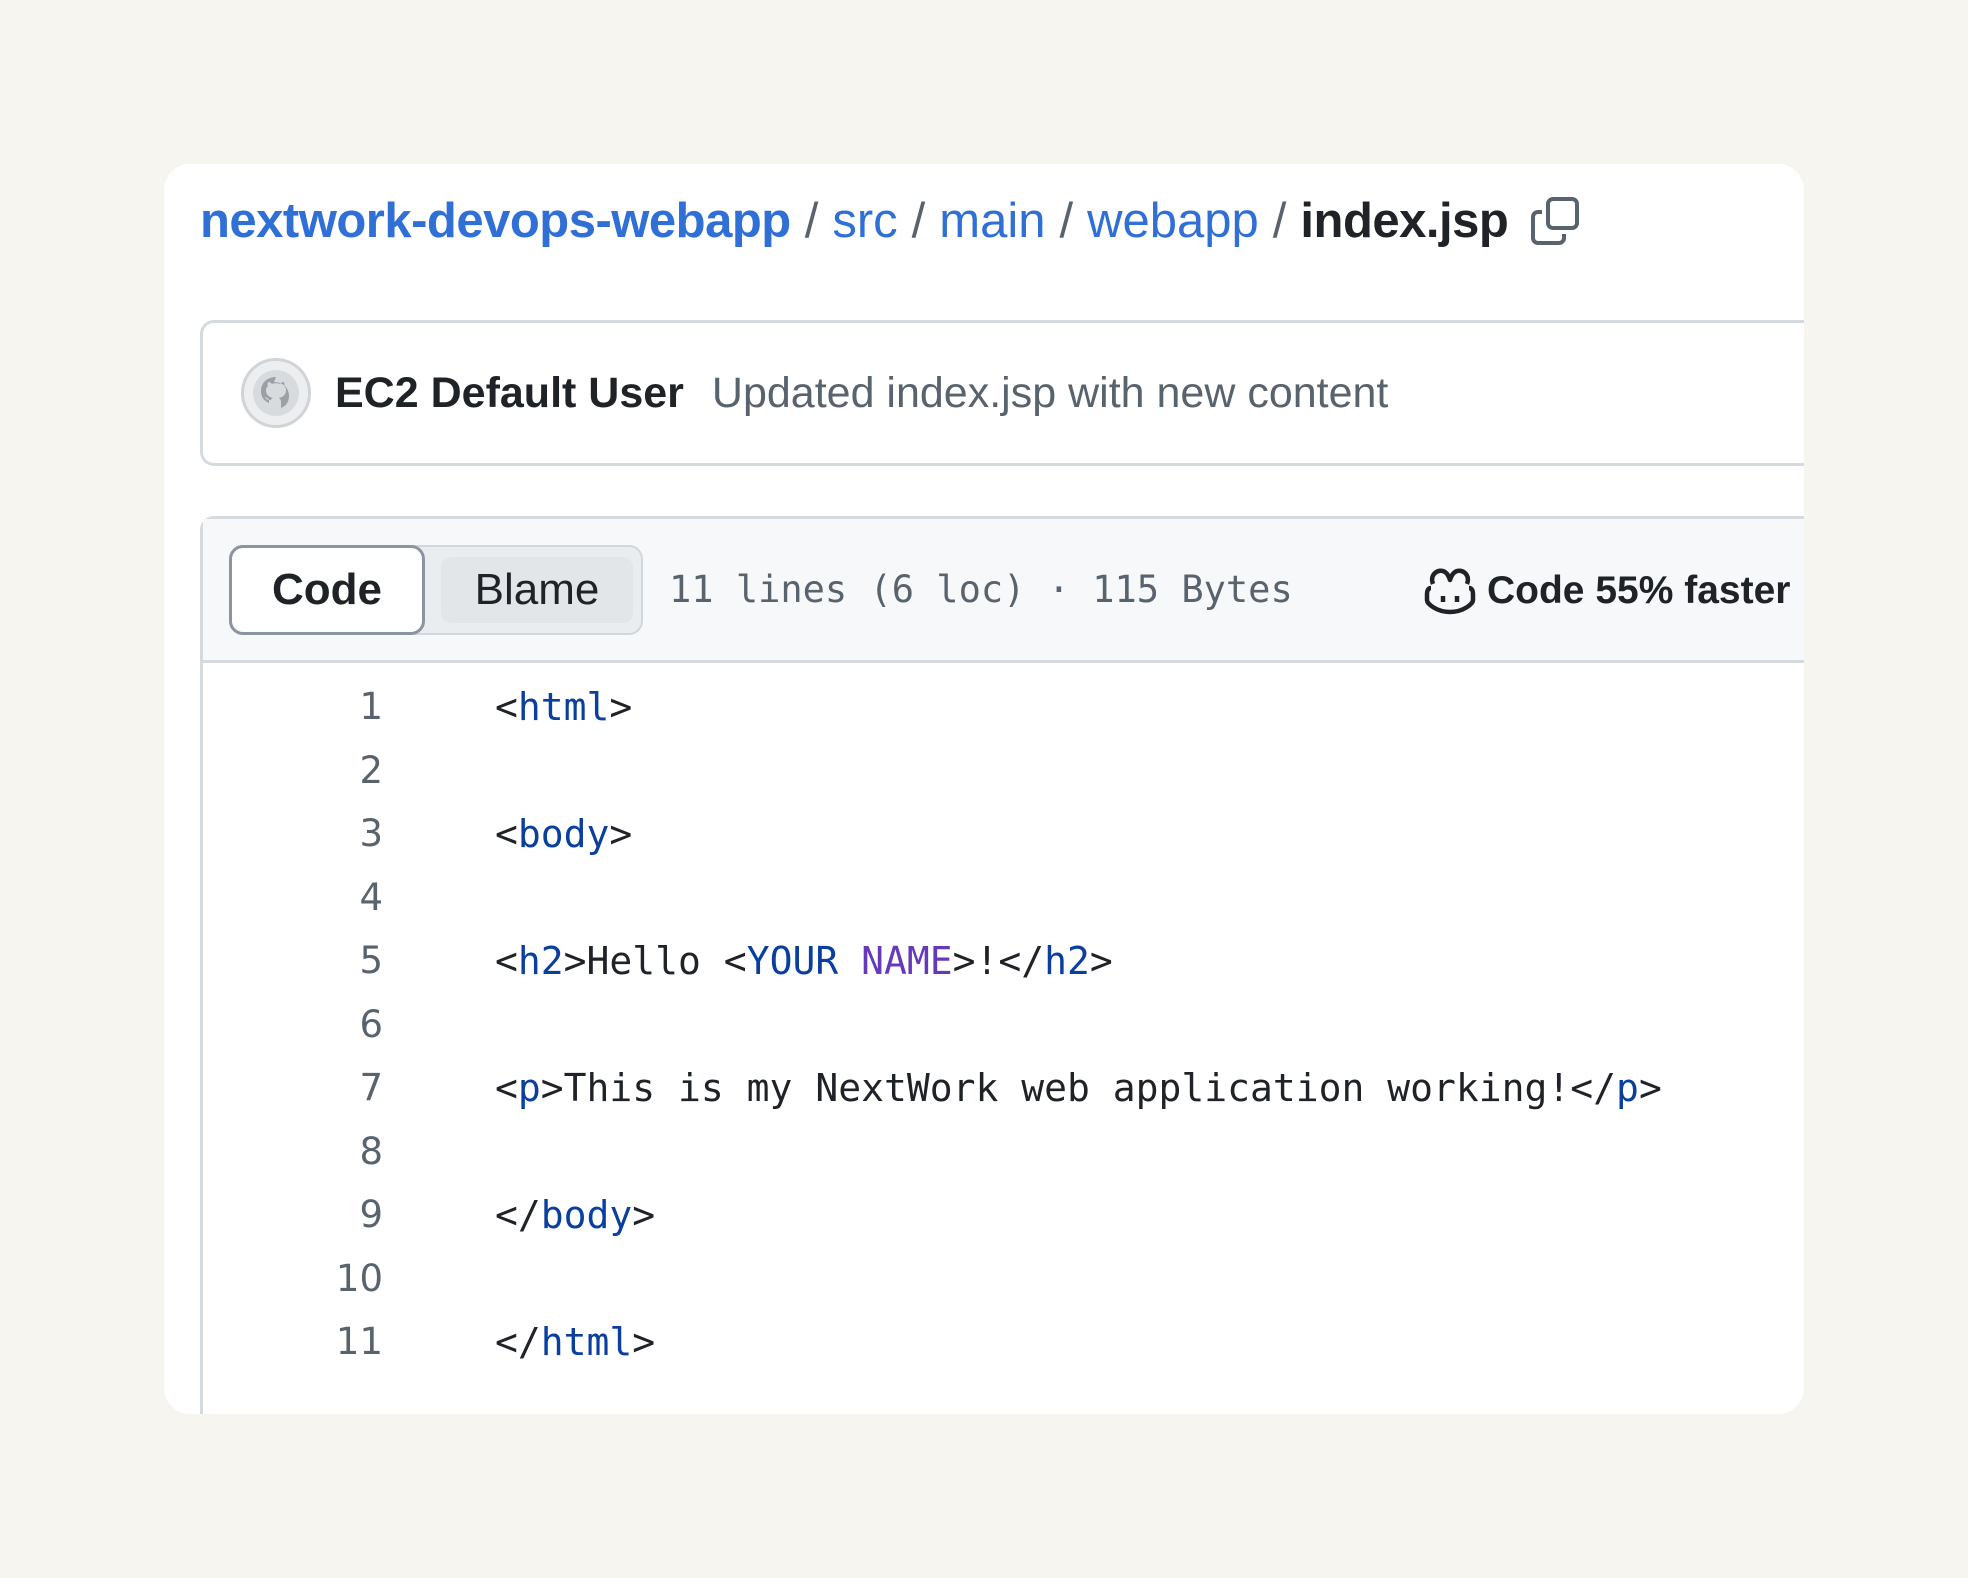  What do you see at coordinates (293, 1151) in the screenshot?
I see `line-number: 8` at bounding box center [293, 1151].